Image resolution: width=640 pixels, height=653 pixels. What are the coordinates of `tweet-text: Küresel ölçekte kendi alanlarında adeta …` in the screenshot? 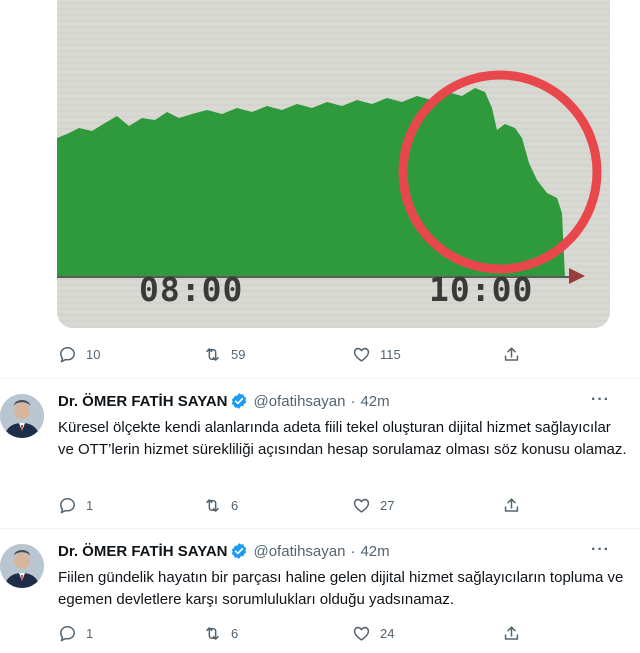 It's located at (342, 438).